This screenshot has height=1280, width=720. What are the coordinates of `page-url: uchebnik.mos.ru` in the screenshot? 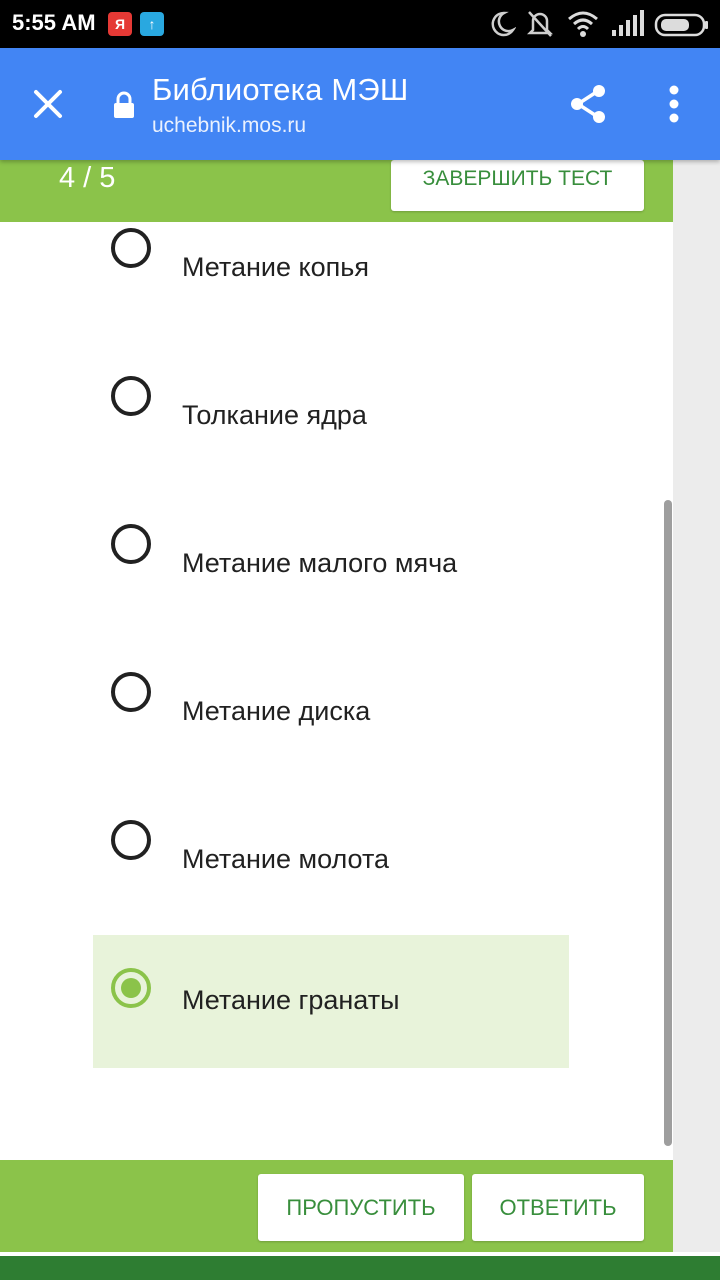 It's located at (229, 125).